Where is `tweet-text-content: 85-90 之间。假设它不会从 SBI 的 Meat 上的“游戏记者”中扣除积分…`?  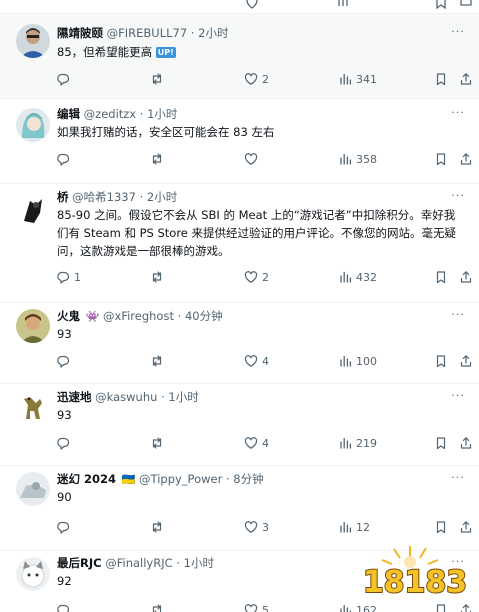
tweet-text-content: 85-90 之间。假设它不会从 SBI 的 Meat 上的“游戏记者”中扣除积分… is located at coordinates (257, 233).